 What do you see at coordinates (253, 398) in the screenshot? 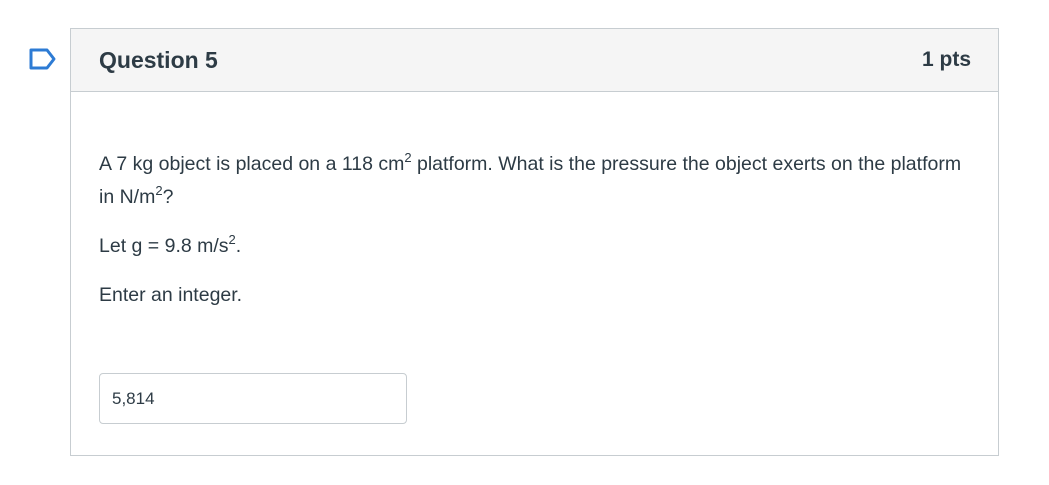
I see `answer-input` at bounding box center [253, 398].